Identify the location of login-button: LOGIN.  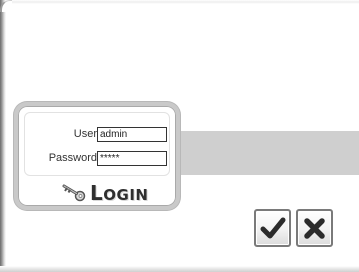
(114, 192).